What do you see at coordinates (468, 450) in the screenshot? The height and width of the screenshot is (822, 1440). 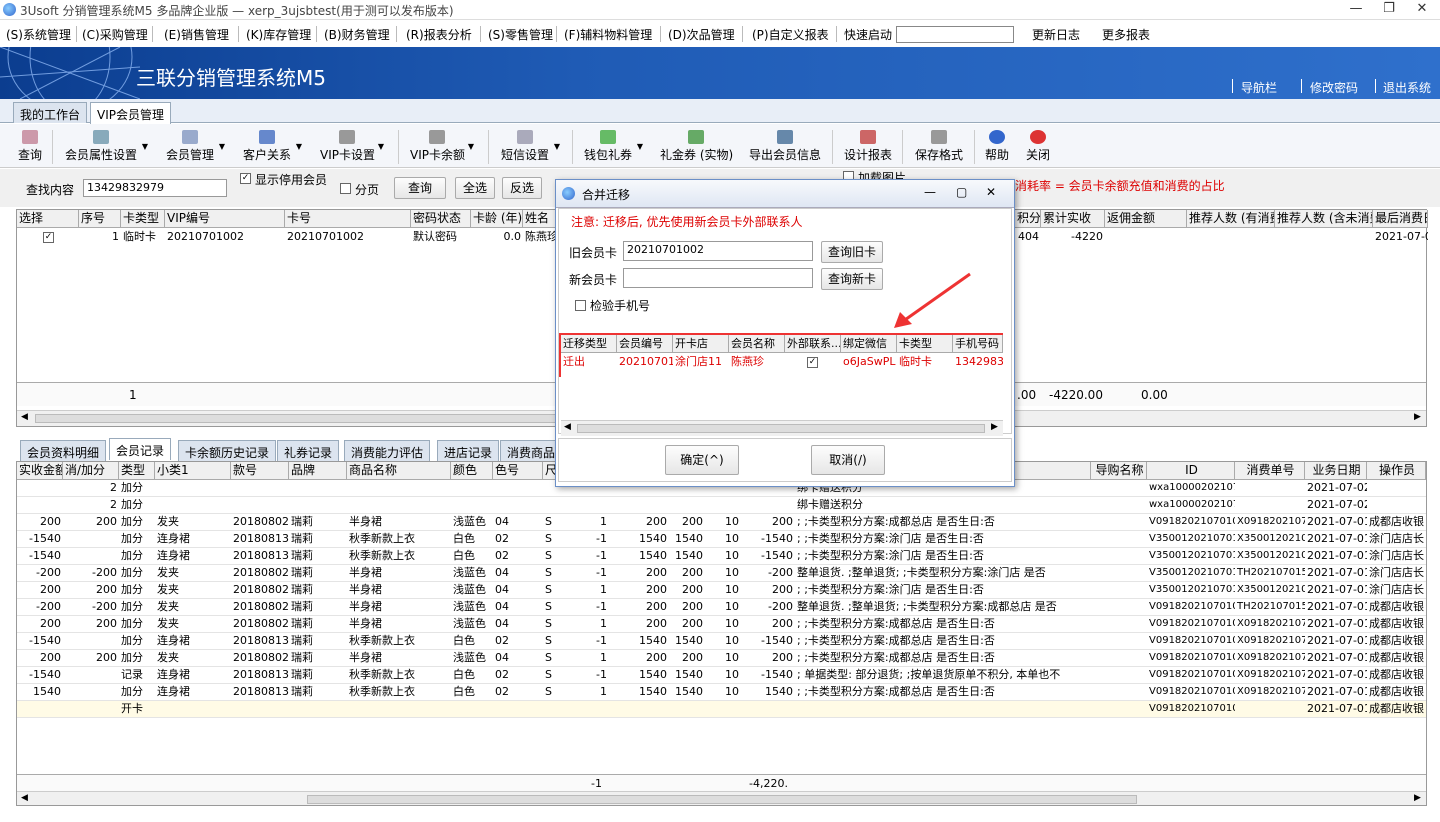 I see `tab-store-visits: 进店记录` at bounding box center [468, 450].